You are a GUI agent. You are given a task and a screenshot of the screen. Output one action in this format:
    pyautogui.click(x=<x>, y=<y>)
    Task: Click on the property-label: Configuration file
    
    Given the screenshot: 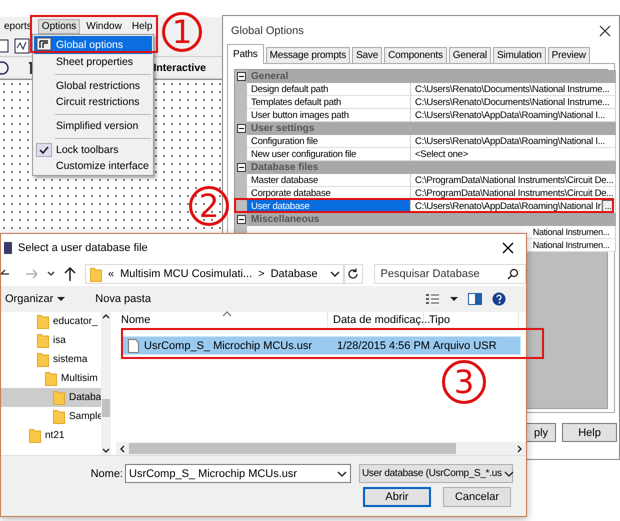 What is the action you would take?
    pyautogui.click(x=329, y=141)
    